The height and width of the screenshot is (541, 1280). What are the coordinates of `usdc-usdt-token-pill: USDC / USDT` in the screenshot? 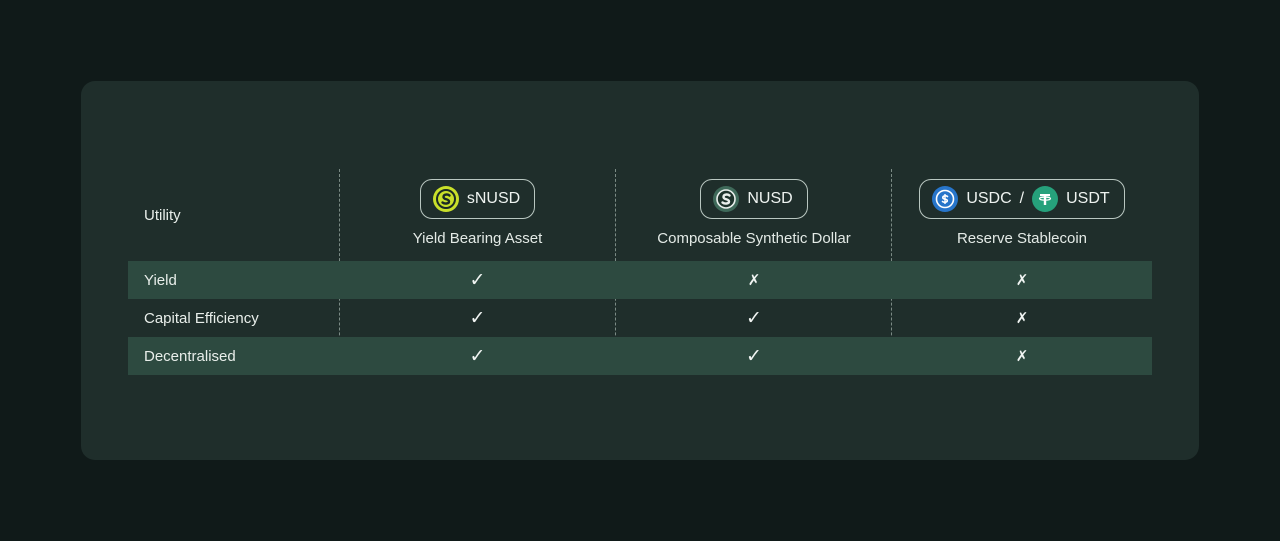 It's located at (1022, 199).